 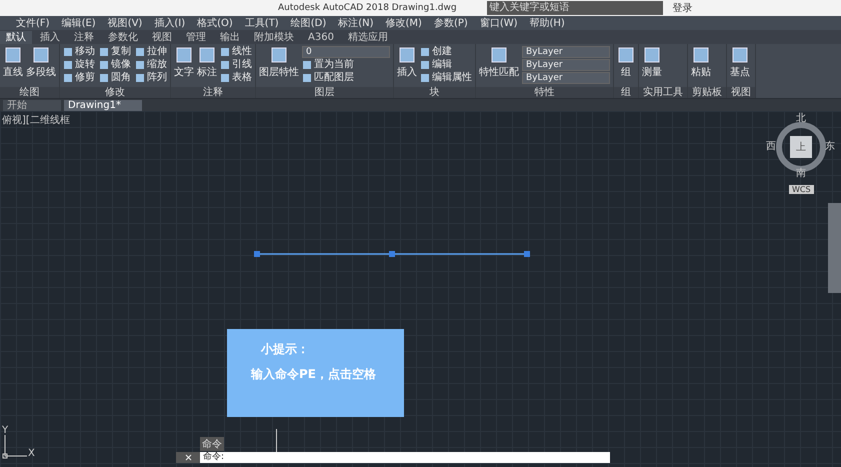 What do you see at coordinates (125, 23) in the screenshot?
I see `menu-item: 视图(V)` at bounding box center [125, 23].